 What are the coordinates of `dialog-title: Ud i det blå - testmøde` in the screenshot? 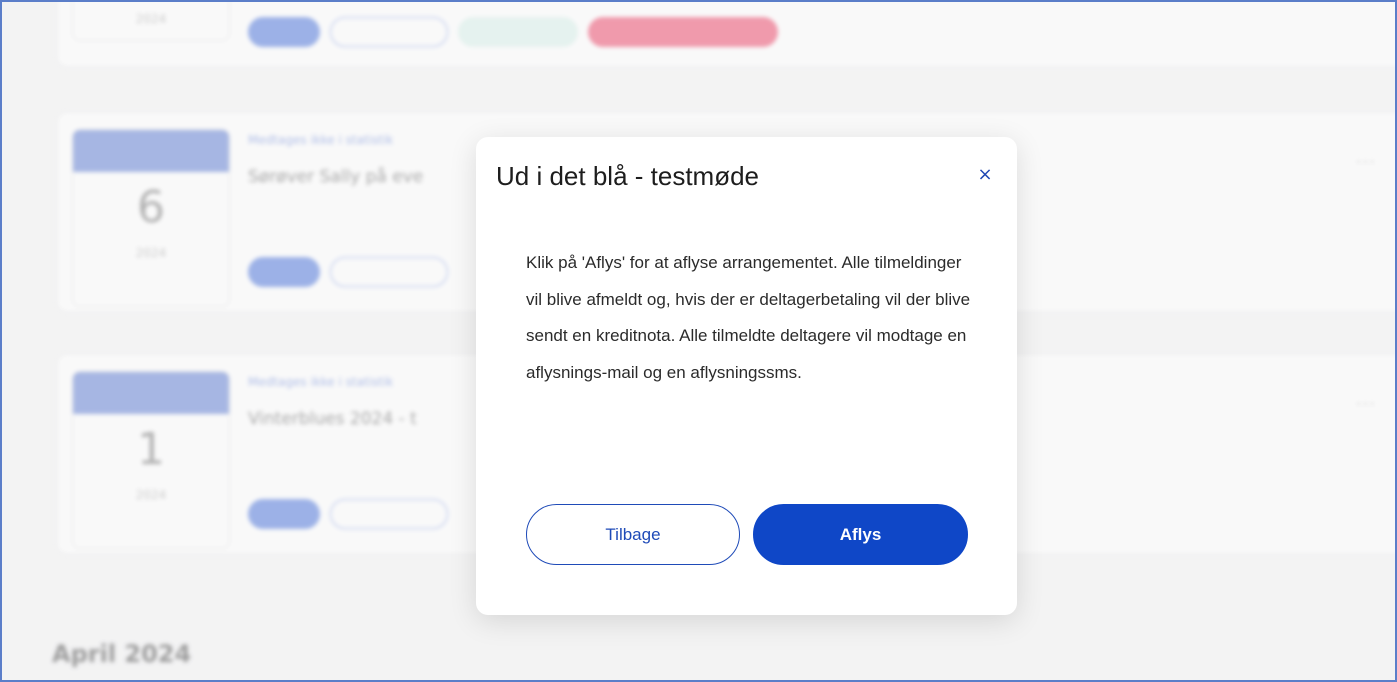 It's located at (627, 176).